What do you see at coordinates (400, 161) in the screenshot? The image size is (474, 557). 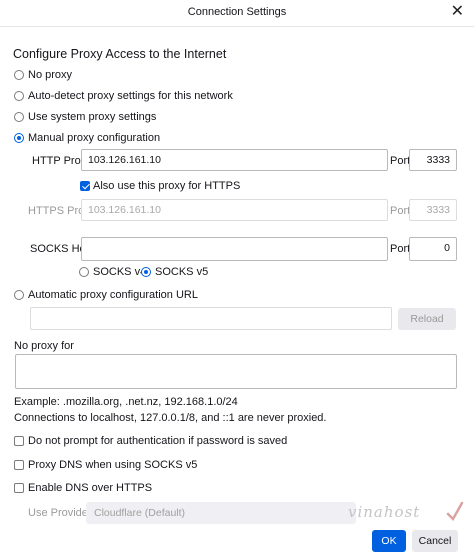 I see `http-port-label: Port` at bounding box center [400, 161].